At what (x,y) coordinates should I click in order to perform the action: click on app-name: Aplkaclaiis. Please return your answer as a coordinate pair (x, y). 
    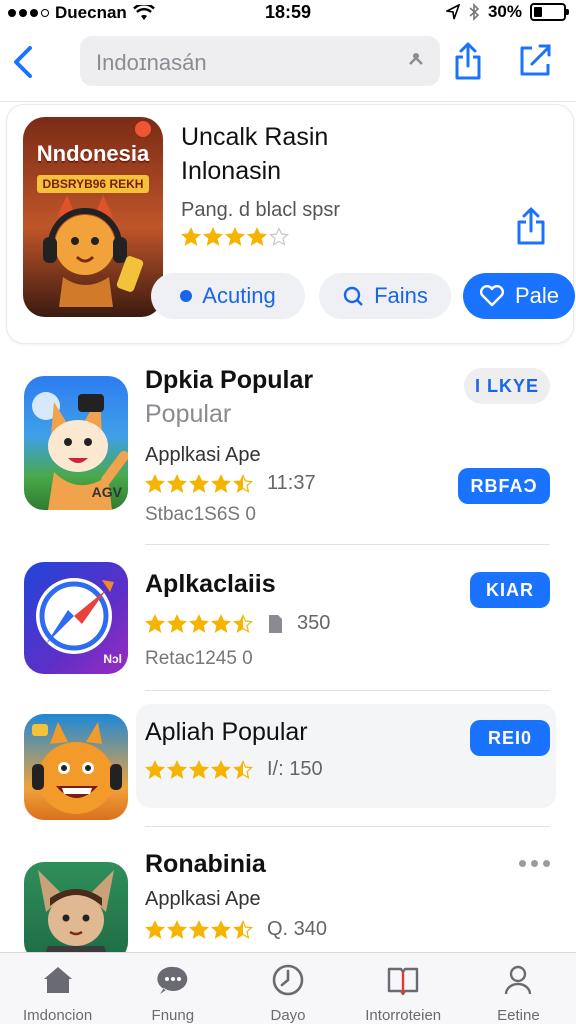
    Looking at the image, I should click on (210, 584).